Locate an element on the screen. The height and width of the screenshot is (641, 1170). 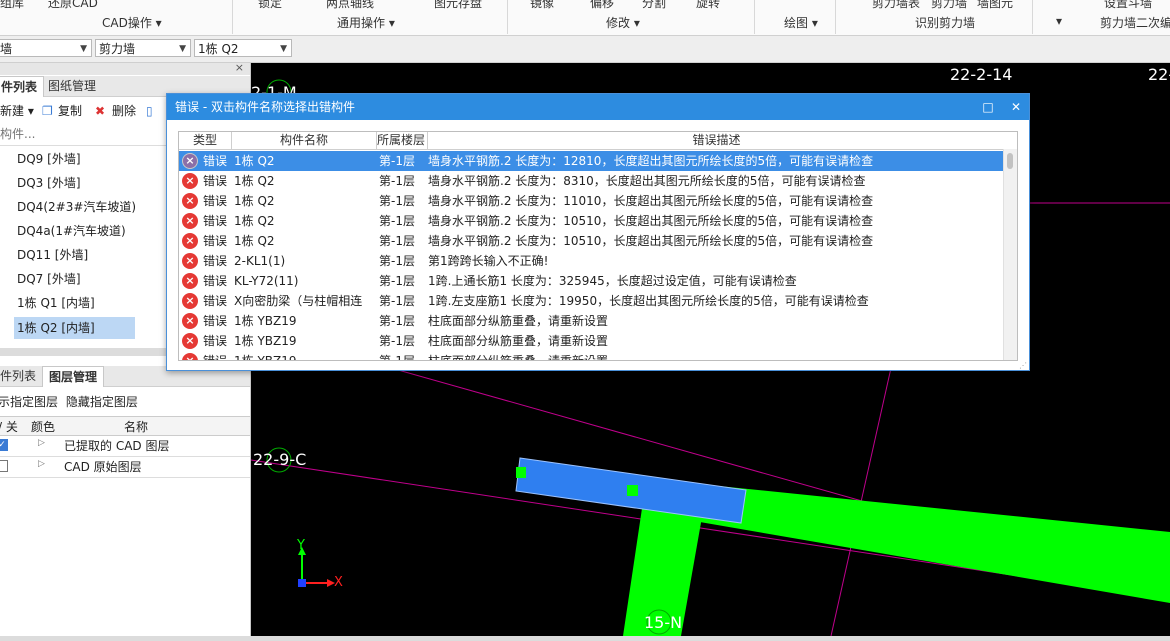
ribbon-btn-library: 组库 is located at coordinates (12, 5).